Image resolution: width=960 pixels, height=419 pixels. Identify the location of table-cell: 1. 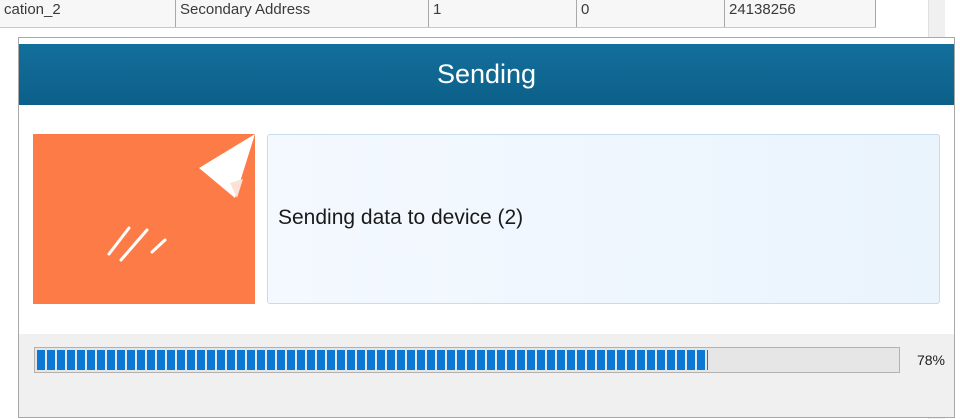
(503, 13).